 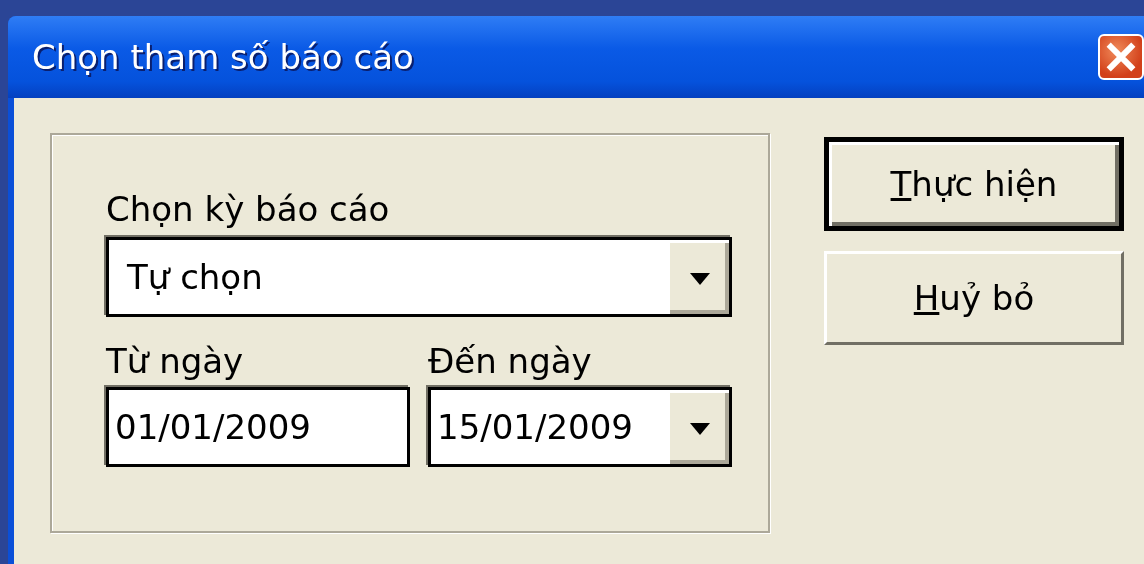 I want to click on cancel-button: Huỷ bỏ, so click(x=974, y=298).